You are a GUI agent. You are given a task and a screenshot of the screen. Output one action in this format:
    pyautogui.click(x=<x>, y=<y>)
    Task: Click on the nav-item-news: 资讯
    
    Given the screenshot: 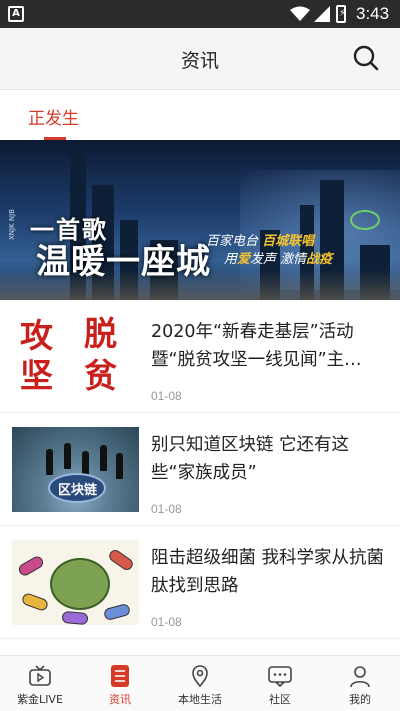 What is the action you would take?
    pyautogui.click(x=120, y=683)
    